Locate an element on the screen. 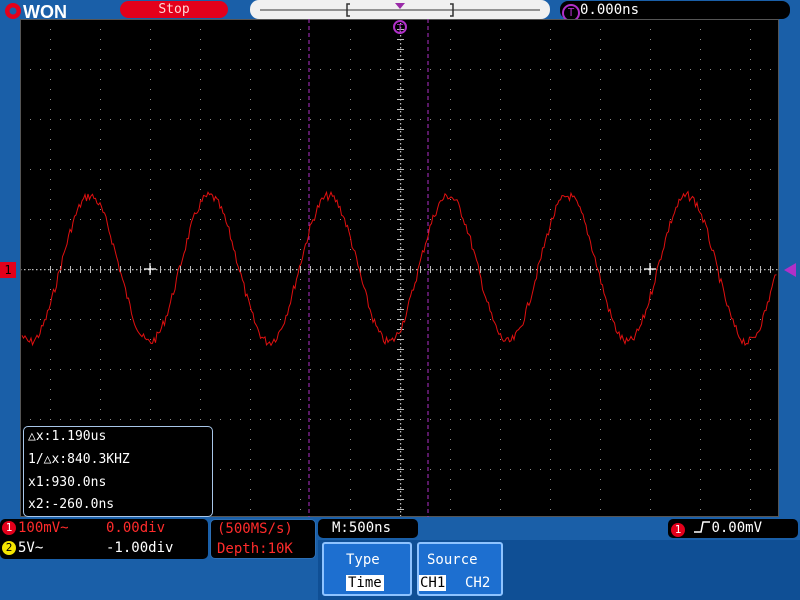  trigger-source-badge-icon: 1 is located at coordinates (678, 530).